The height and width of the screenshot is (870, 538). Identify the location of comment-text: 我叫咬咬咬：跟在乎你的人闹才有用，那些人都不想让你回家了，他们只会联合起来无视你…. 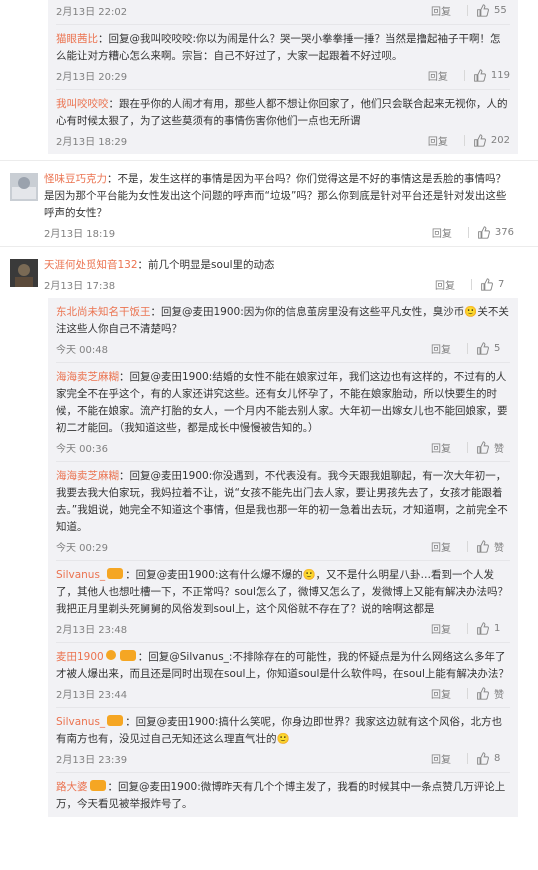
(283, 113).